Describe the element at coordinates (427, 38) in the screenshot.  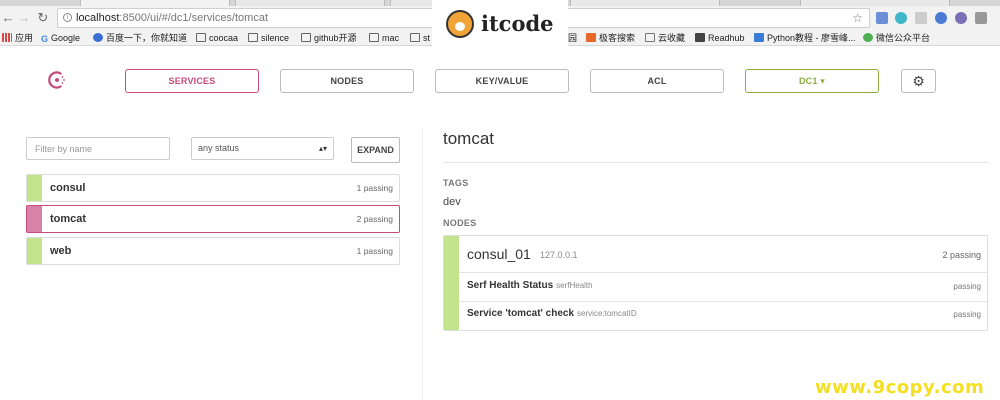
I see `bookmark-label: st` at that location.